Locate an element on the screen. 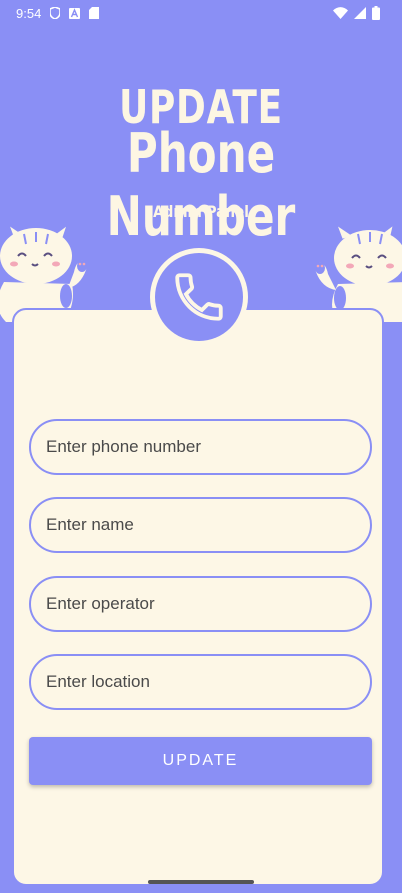  phone-icon is located at coordinates (199, 297).